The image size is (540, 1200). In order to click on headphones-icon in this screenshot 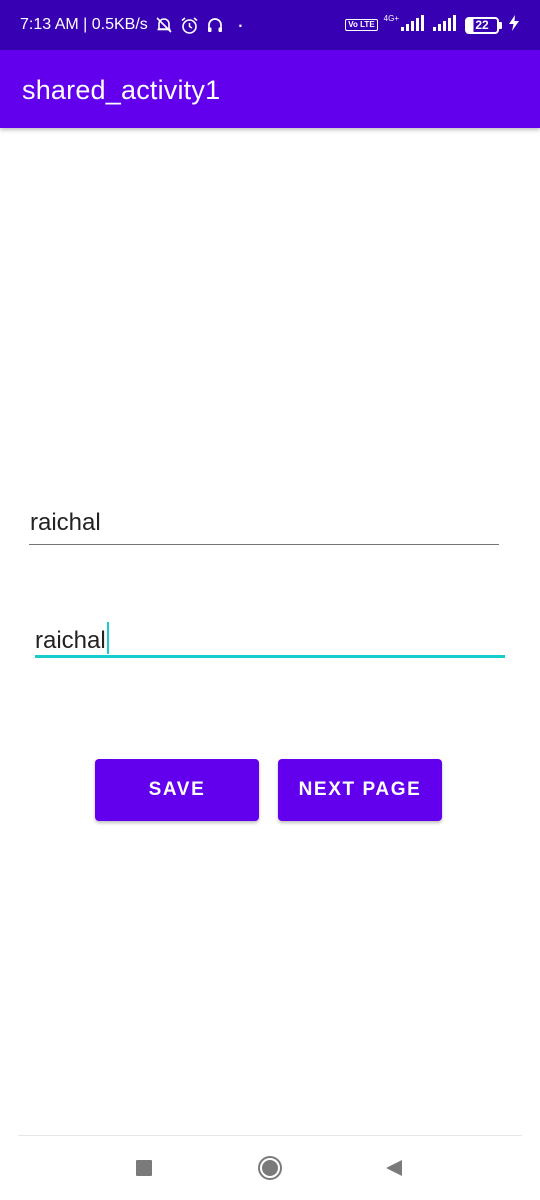, I will do `click(215, 25)`.